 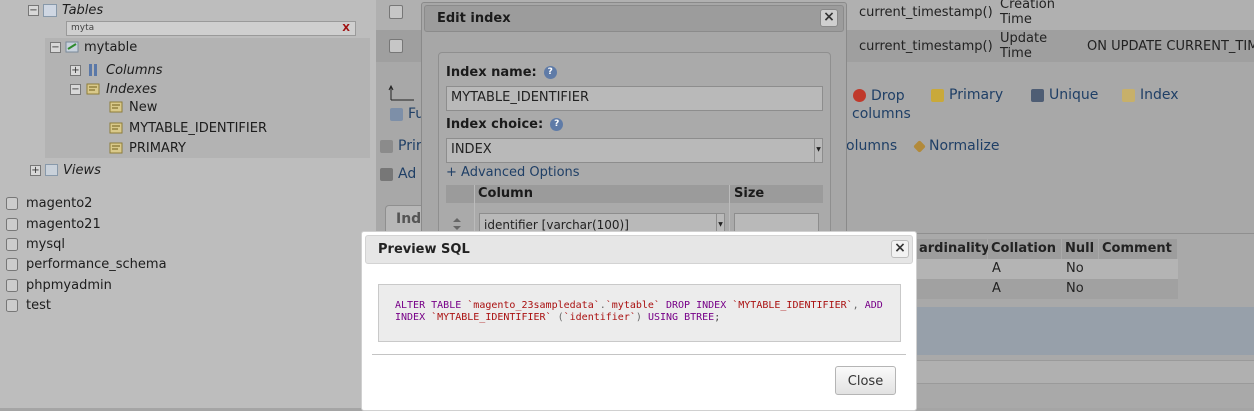 What do you see at coordinates (93, 70) in the screenshot?
I see `columns-icon` at bounding box center [93, 70].